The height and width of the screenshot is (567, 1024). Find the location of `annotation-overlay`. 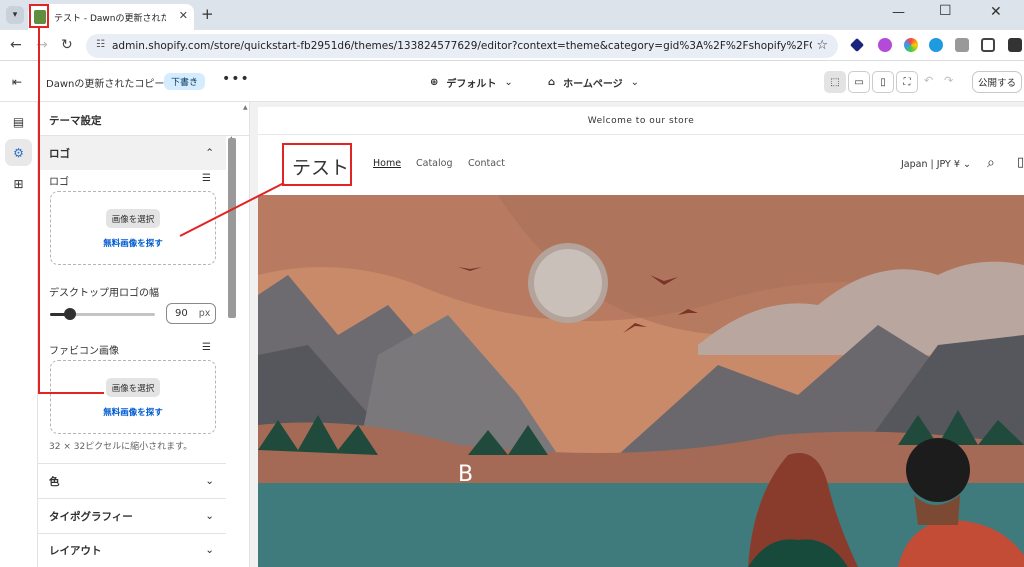

annotation-overlay is located at coordinates (232, 209).